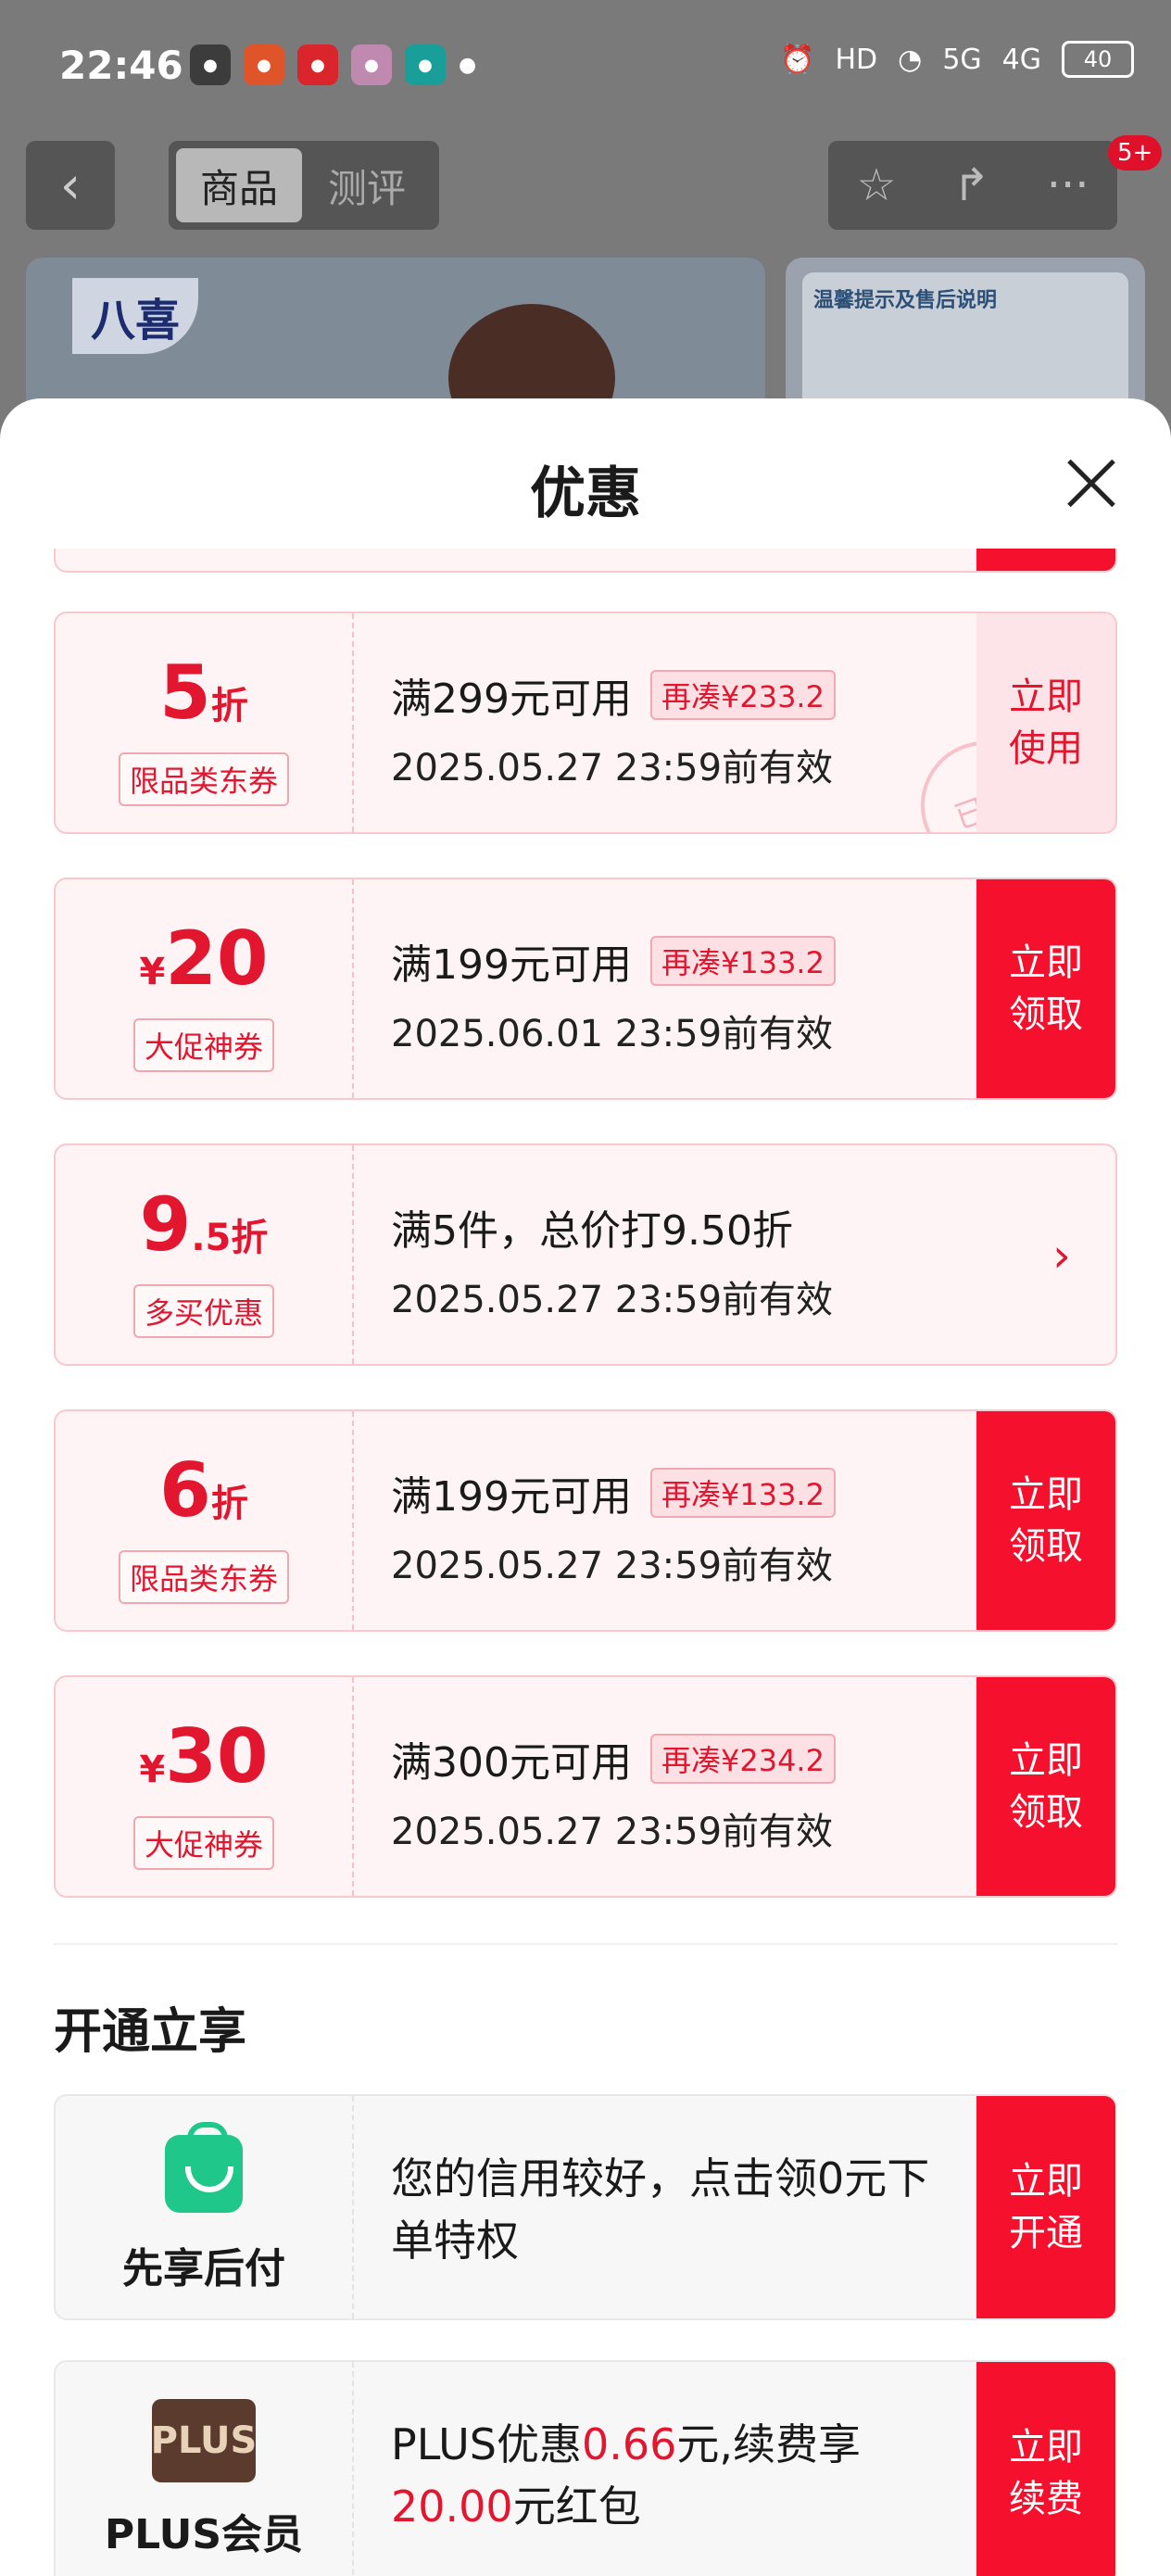 This screenshot has height=2576, width=1171. What do you see at coordinates (204, 2168) in the screenshot?
I see `shopping-bag-icon` at bounding box center [204, 2168].